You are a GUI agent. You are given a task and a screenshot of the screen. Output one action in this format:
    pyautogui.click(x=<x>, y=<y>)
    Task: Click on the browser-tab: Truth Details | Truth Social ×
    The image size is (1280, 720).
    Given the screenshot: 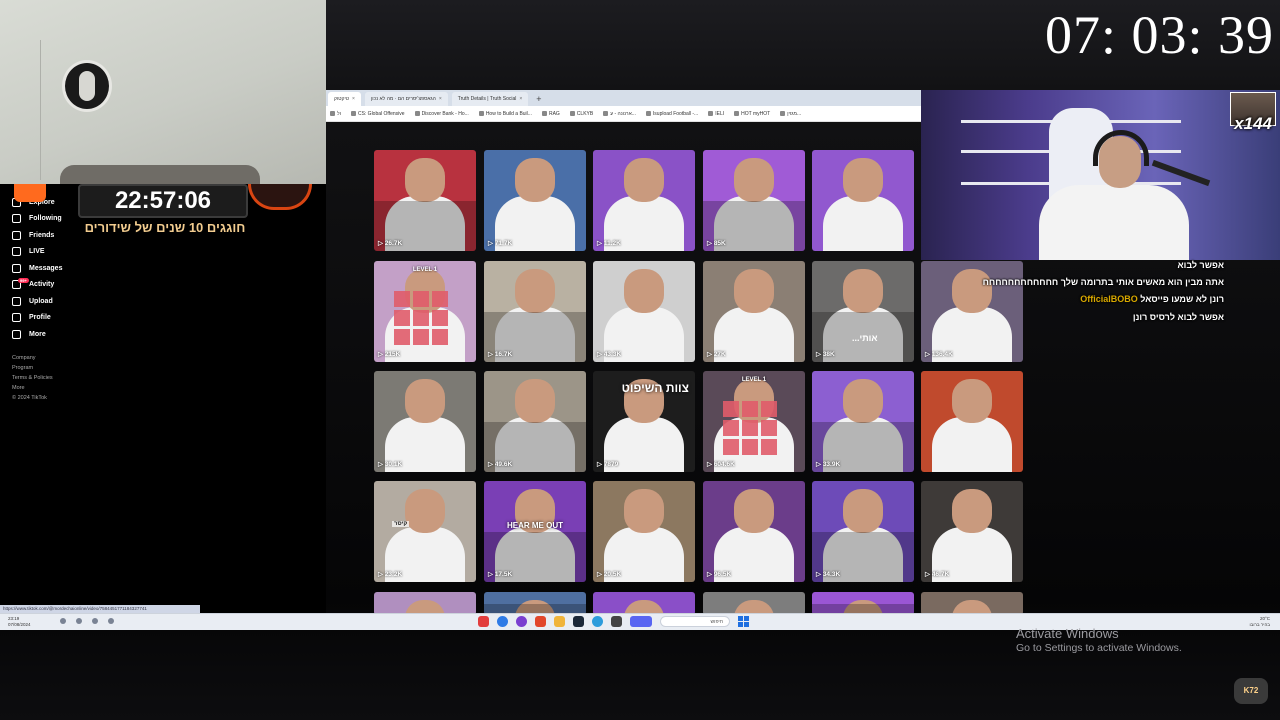 What is the action you would take?
    pyautogui.click(x=490, y=99)
    